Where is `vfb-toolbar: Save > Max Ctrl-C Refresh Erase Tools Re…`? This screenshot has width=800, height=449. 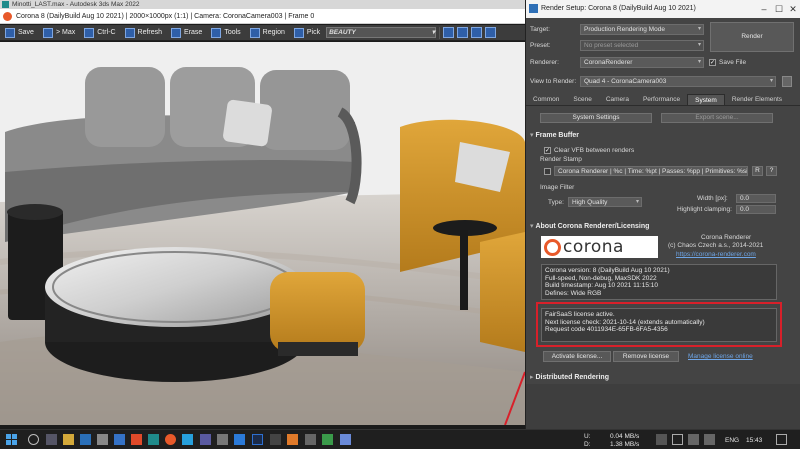 vfb-toolbar: Save > Max Ctrl-C Refresh Erase Tools Re… is located at coordinates (262, 33).